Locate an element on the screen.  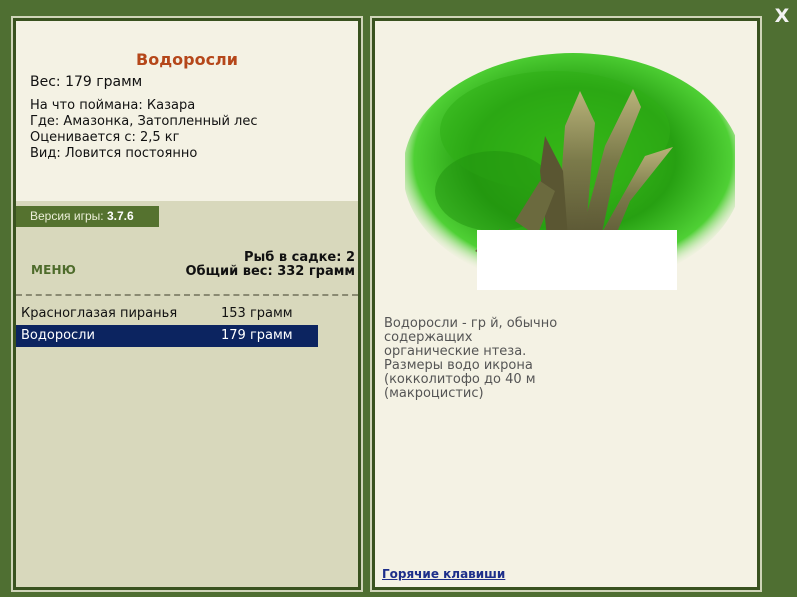
catch-weight: 153 грамм is located at coordinates (257, 313).